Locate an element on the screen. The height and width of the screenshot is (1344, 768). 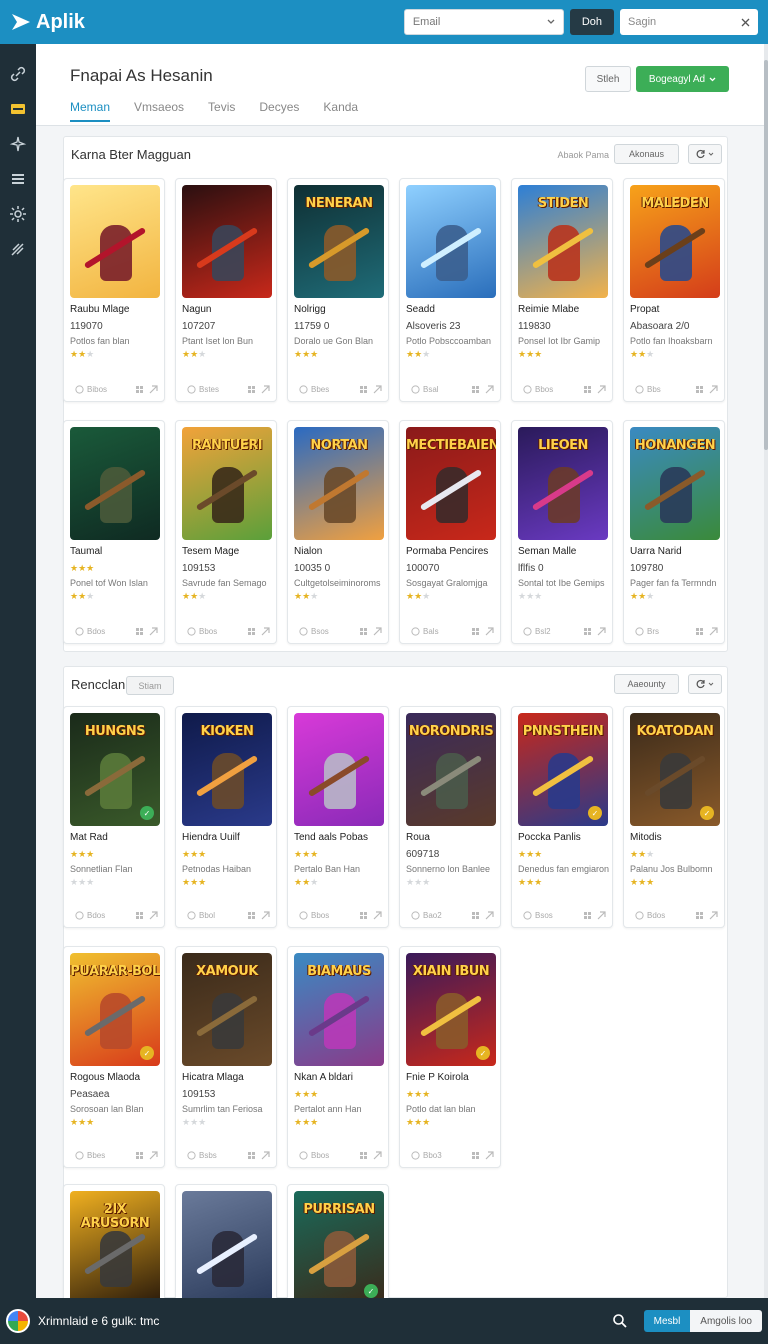
game-thumbnail: PUARAR-BOL ✓ is located at coordinates (115, 1009).